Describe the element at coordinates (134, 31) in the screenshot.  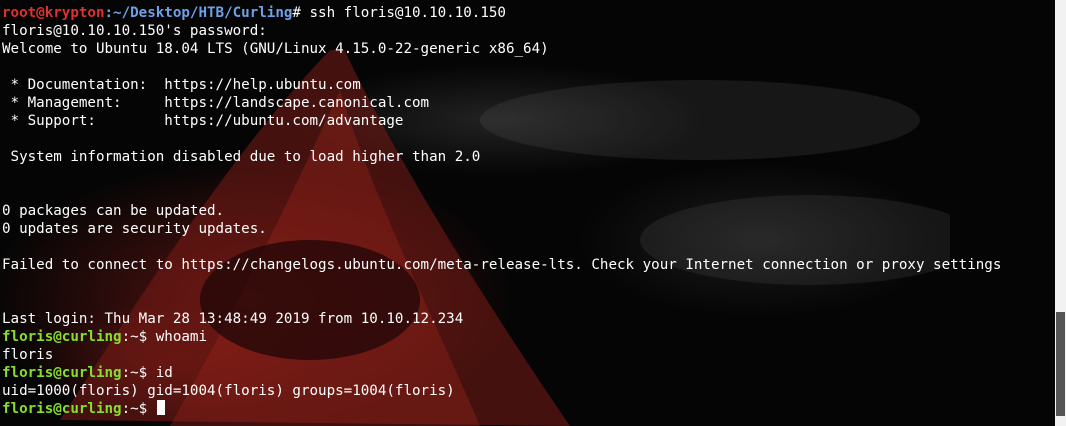
I see `terminal-line: floris@10.10.10.150's password:` at that location.